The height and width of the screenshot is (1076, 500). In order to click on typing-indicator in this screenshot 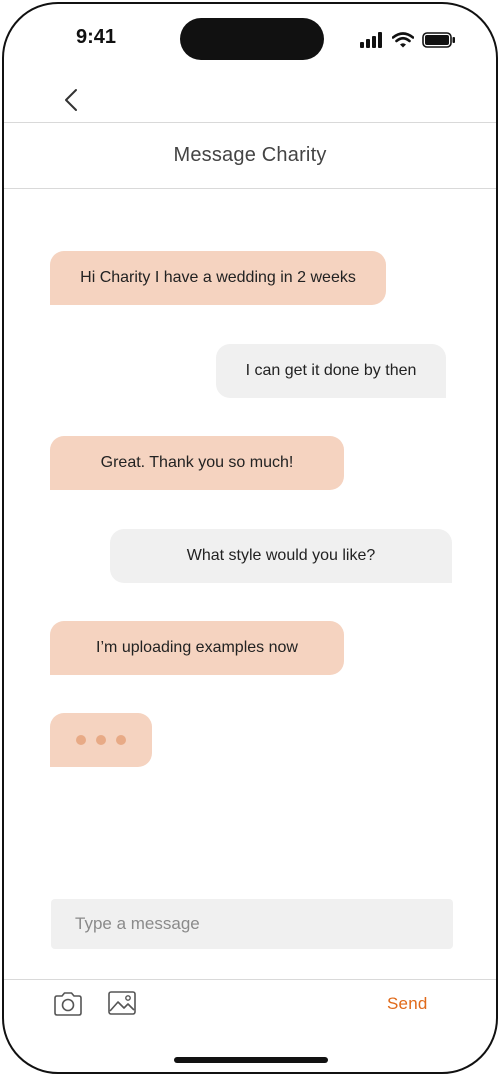, I will do `click(101, 740)`.